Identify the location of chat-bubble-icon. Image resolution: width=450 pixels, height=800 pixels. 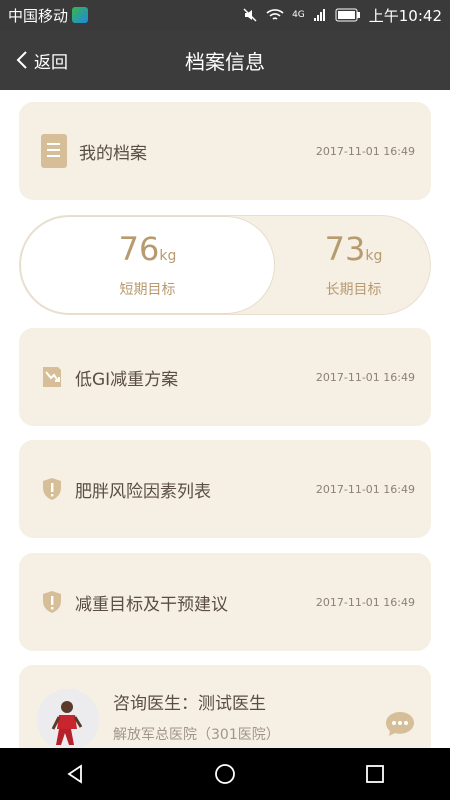
(400, 724).